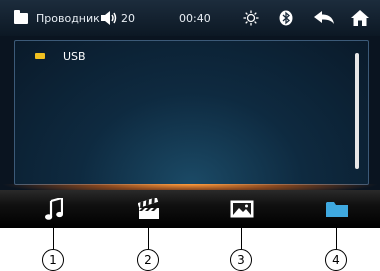 The height and width of the screenshot is (271, 380). I want to click on folder-button, so click(337, 209).